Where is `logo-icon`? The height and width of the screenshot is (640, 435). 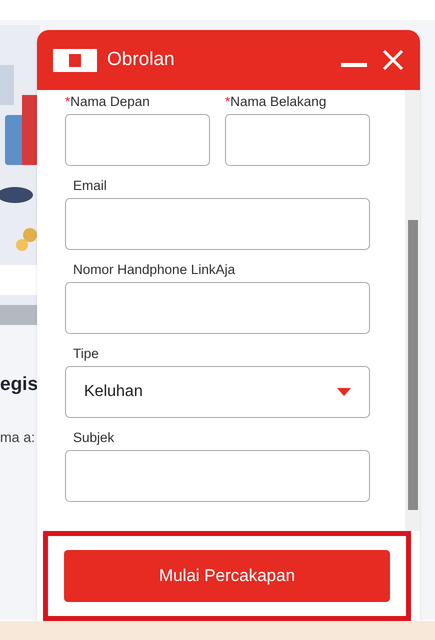
logo-icon is located at coordinates (75, 60).